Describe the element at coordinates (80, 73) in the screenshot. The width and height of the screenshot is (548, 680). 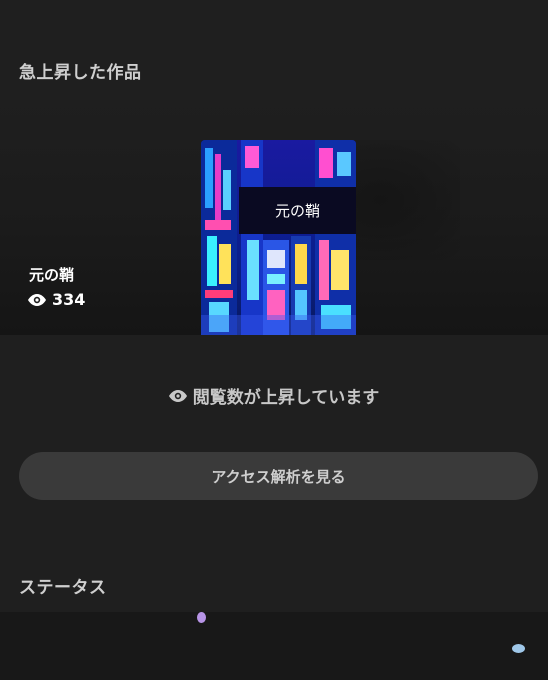
I see `rising-works-heading: 急上昇した作品` at that location.